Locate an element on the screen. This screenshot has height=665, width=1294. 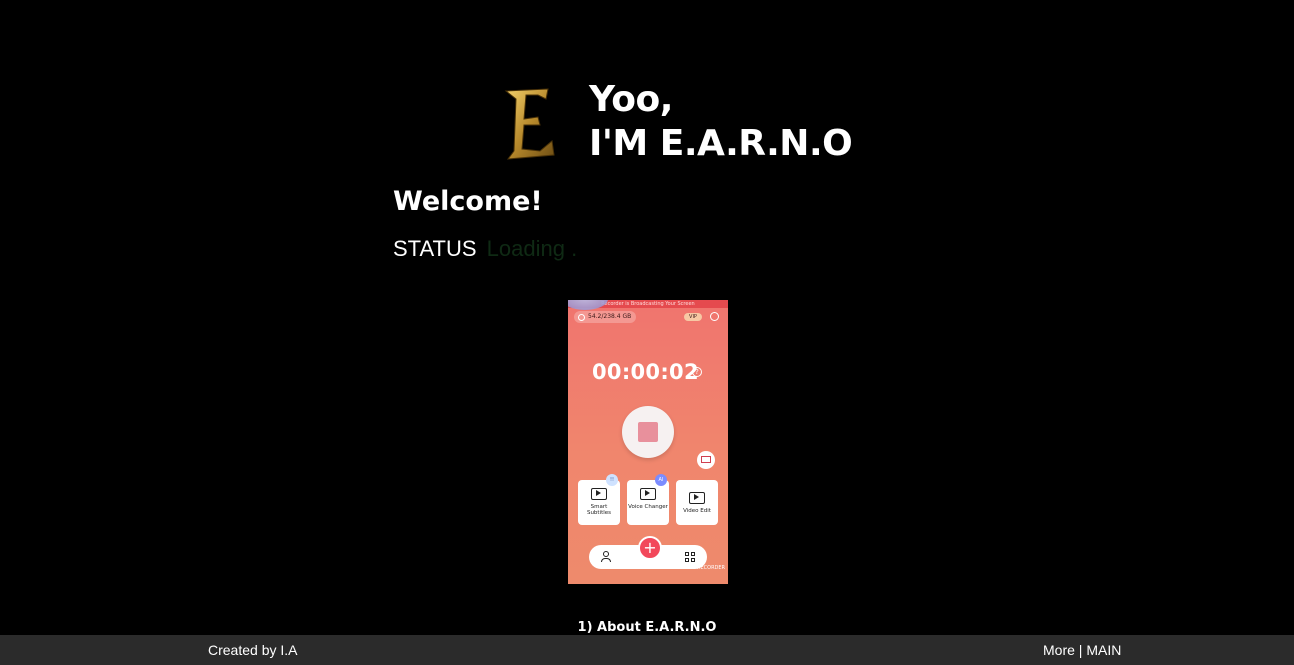
recording-timer: 00:00:02 is located at coordinates (645, 372).